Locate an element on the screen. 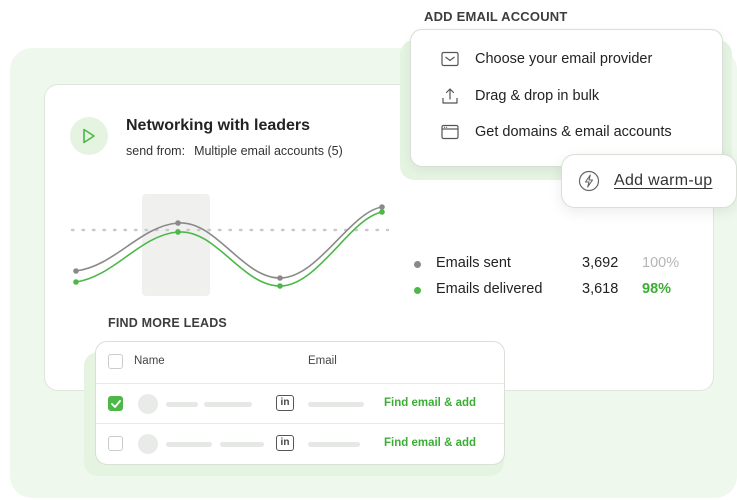  checkmark-icon is located at coordinates (115, 403).